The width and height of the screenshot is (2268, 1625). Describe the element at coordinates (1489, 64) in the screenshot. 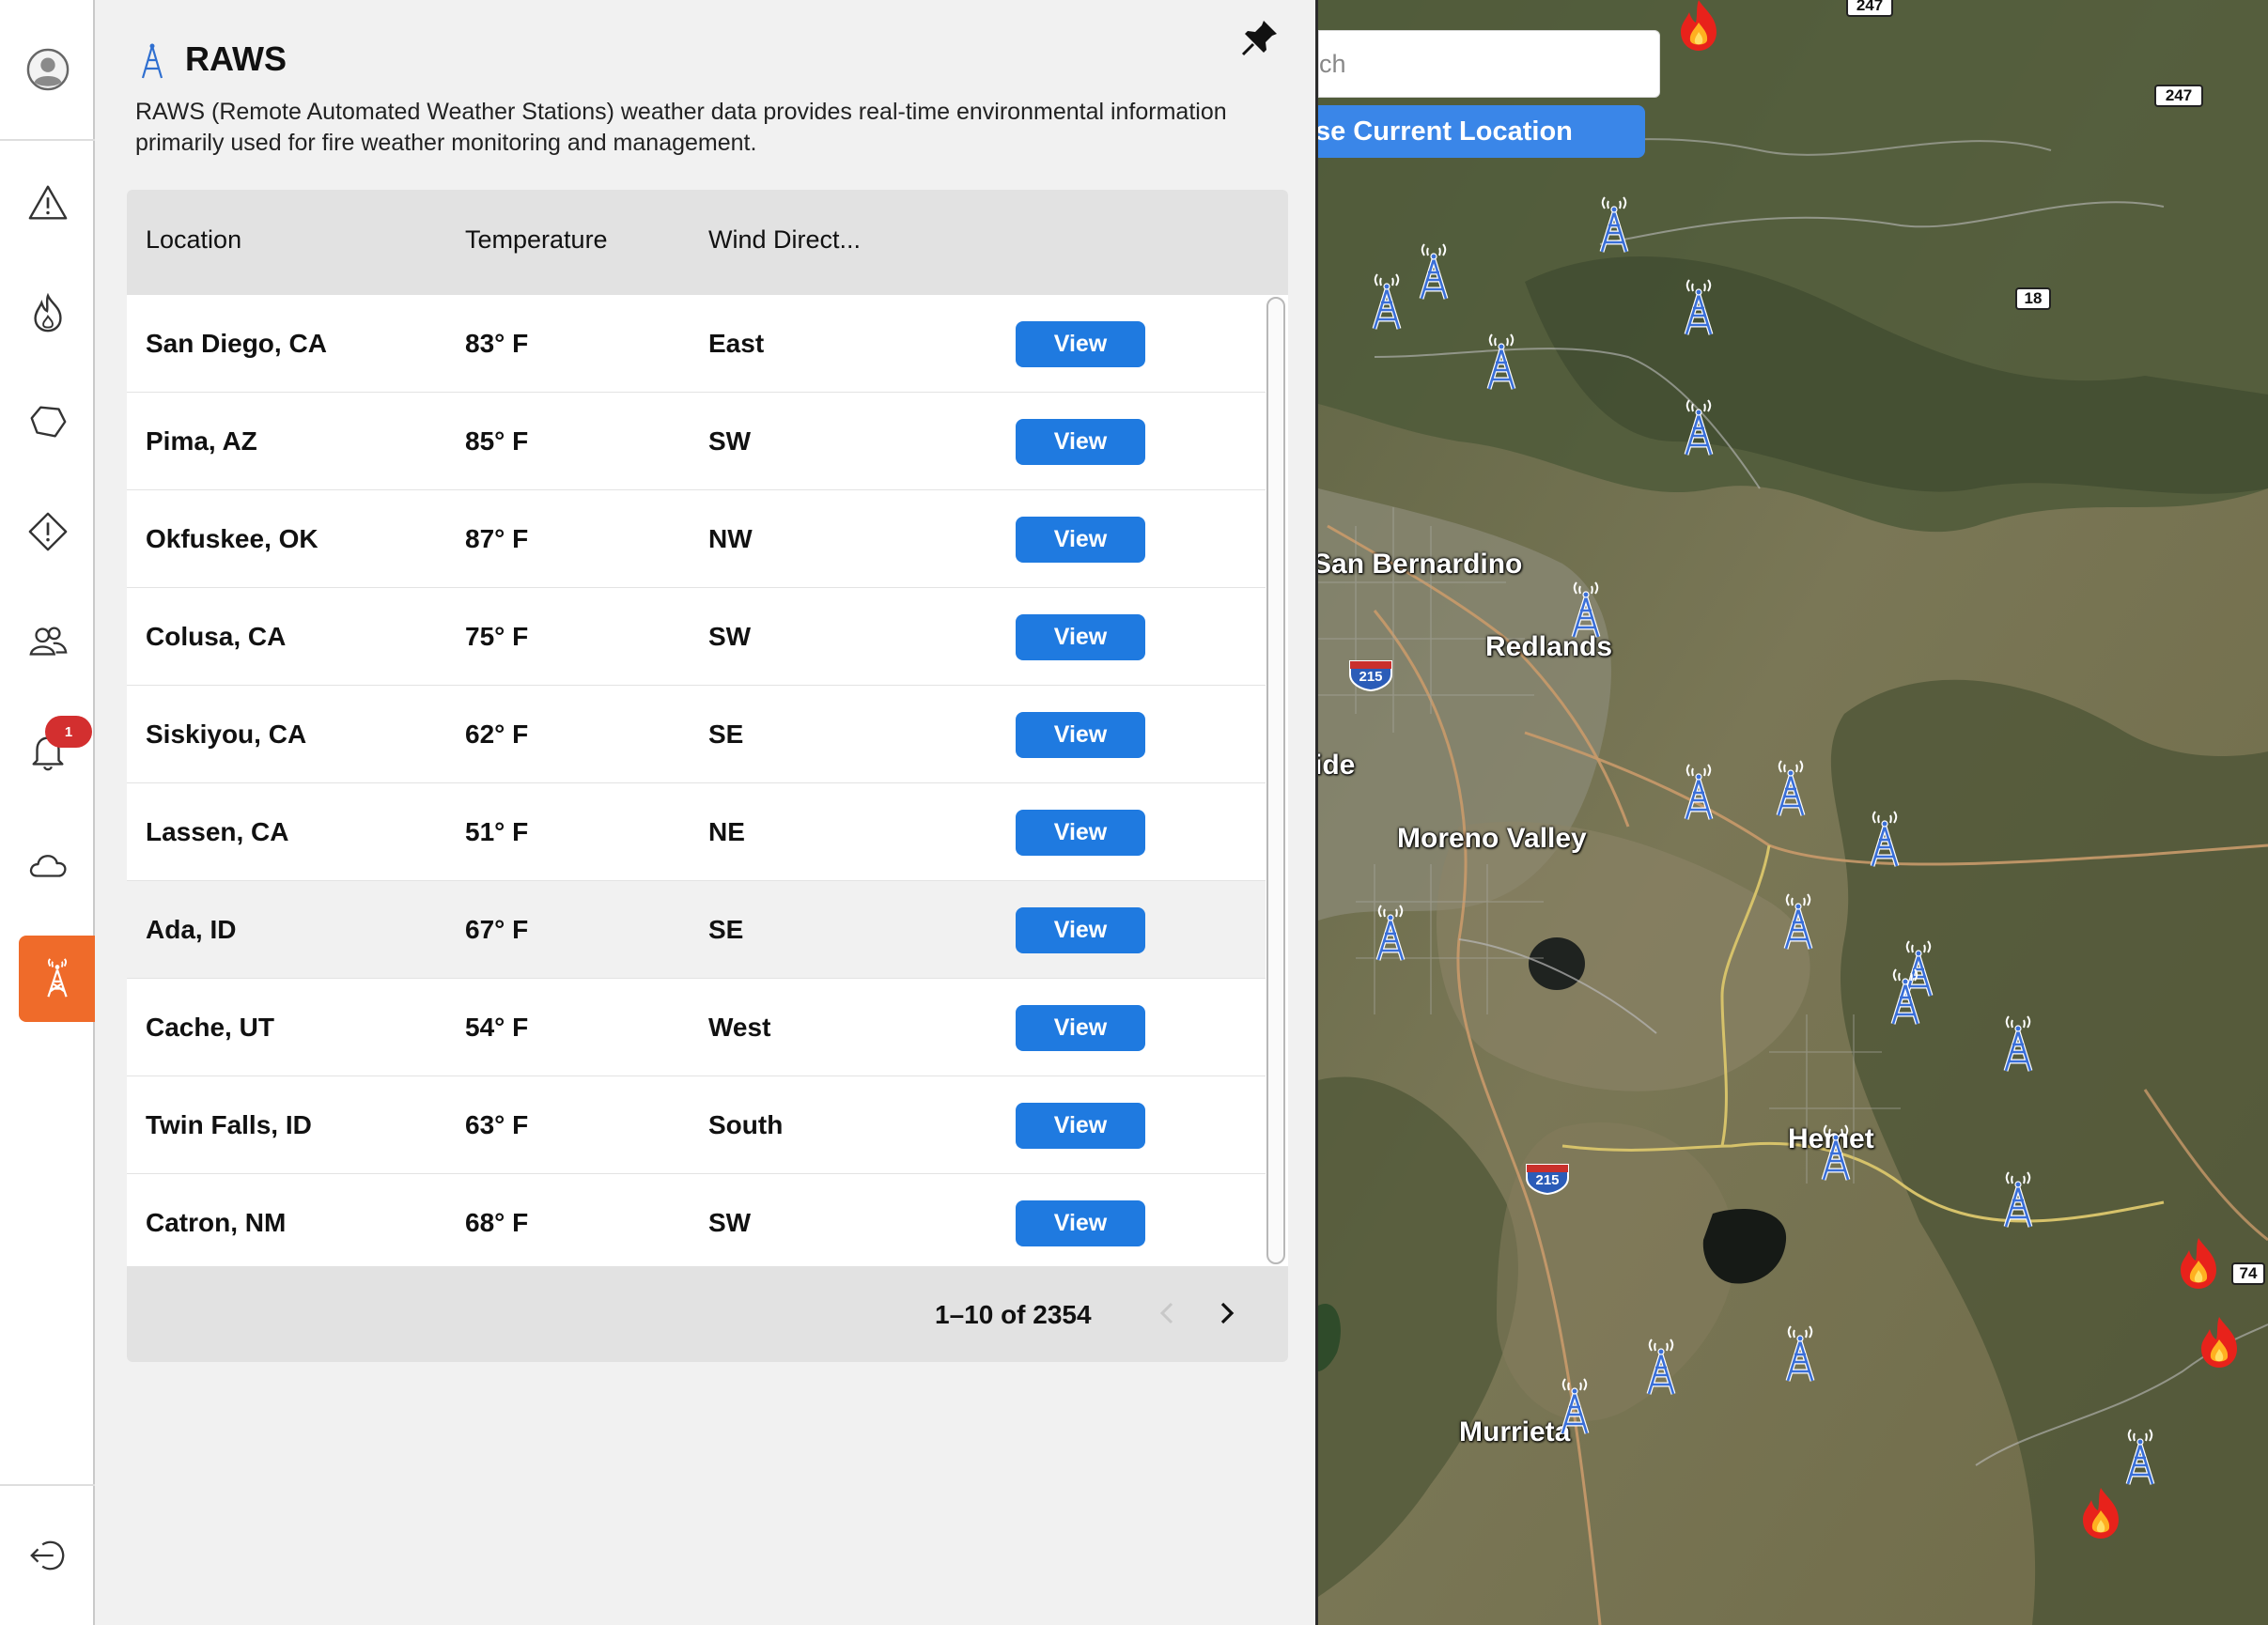

I see `location-search-input: ch` at that location.